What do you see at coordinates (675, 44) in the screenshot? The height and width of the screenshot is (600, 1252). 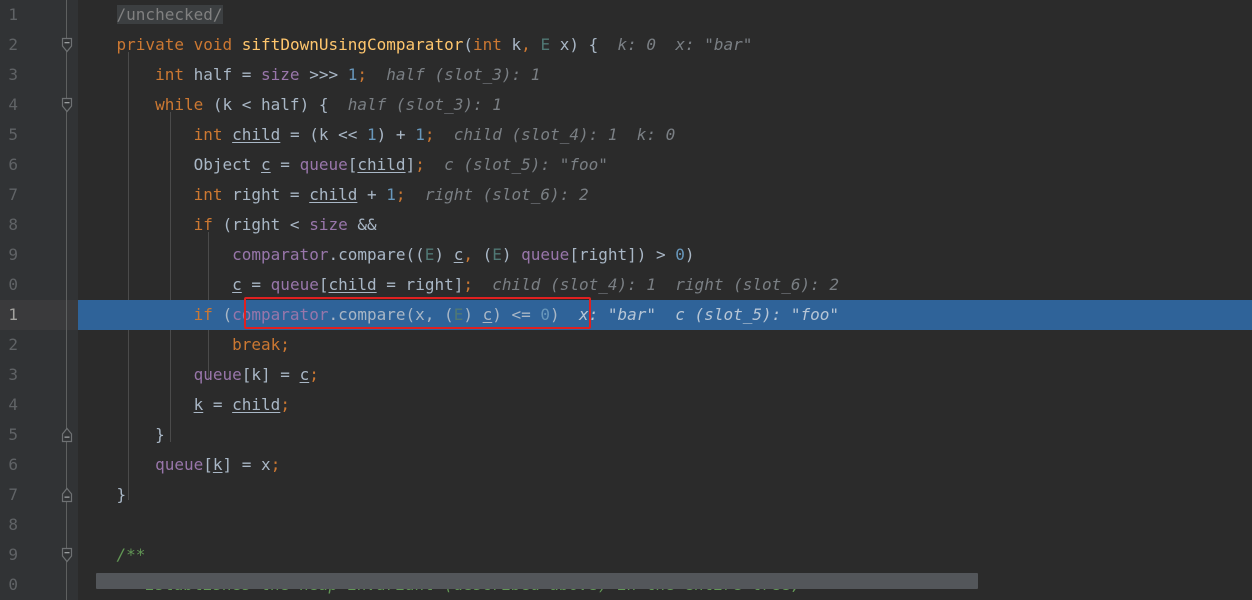 I see `inline-value-hint: k: 0 x: "bar"` at bounding box center [675, 44].